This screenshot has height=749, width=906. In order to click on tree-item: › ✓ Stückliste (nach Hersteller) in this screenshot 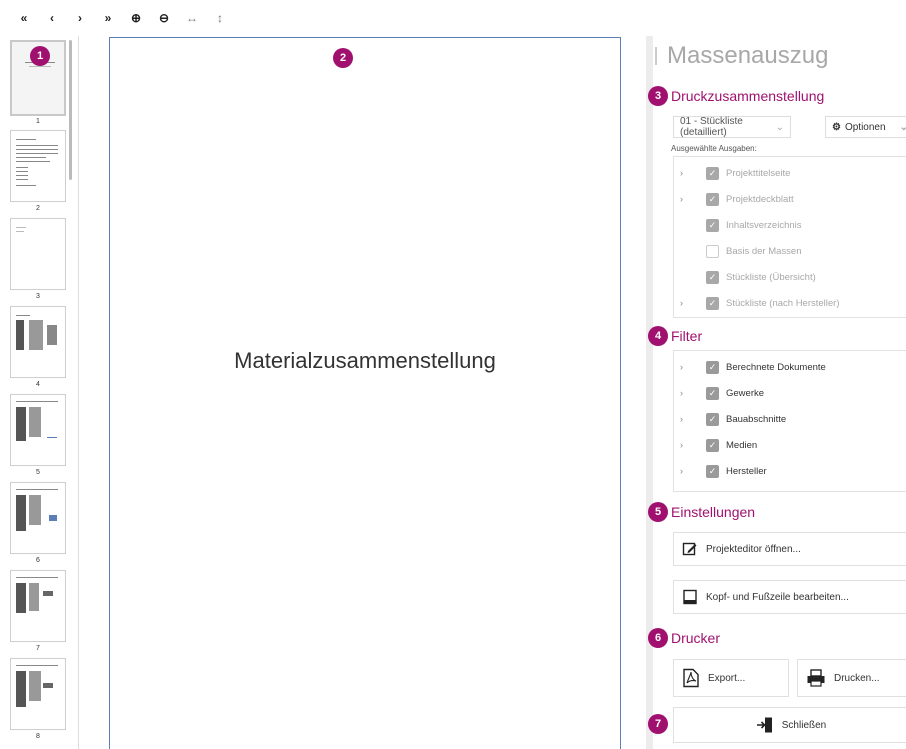, I will do `click(790, 303)`.